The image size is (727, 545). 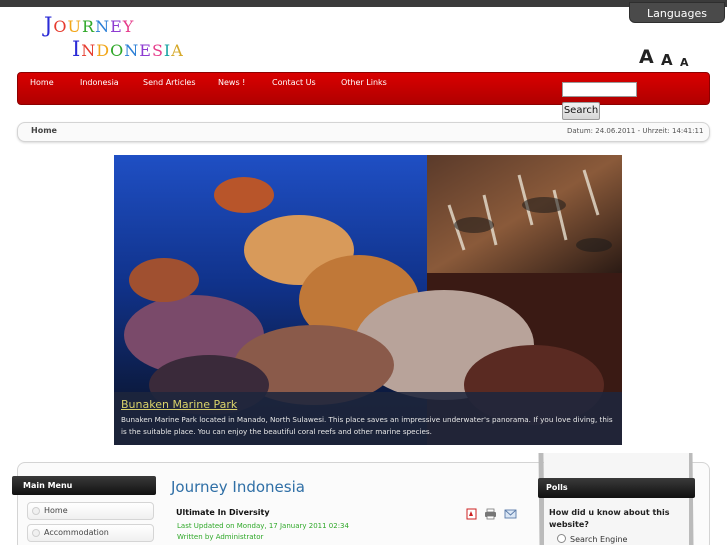 I want to click on logo-letter-j: J, so click(x=49, y=25).